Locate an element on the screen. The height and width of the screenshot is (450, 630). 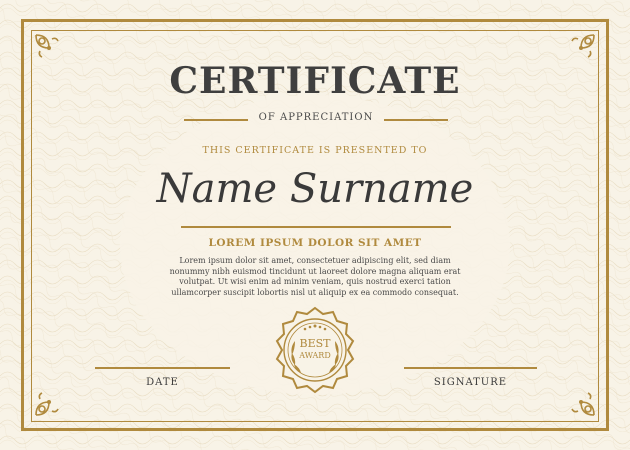
certificate-subtitle: OF APPRECIATION is located at coordinates (316, 117).